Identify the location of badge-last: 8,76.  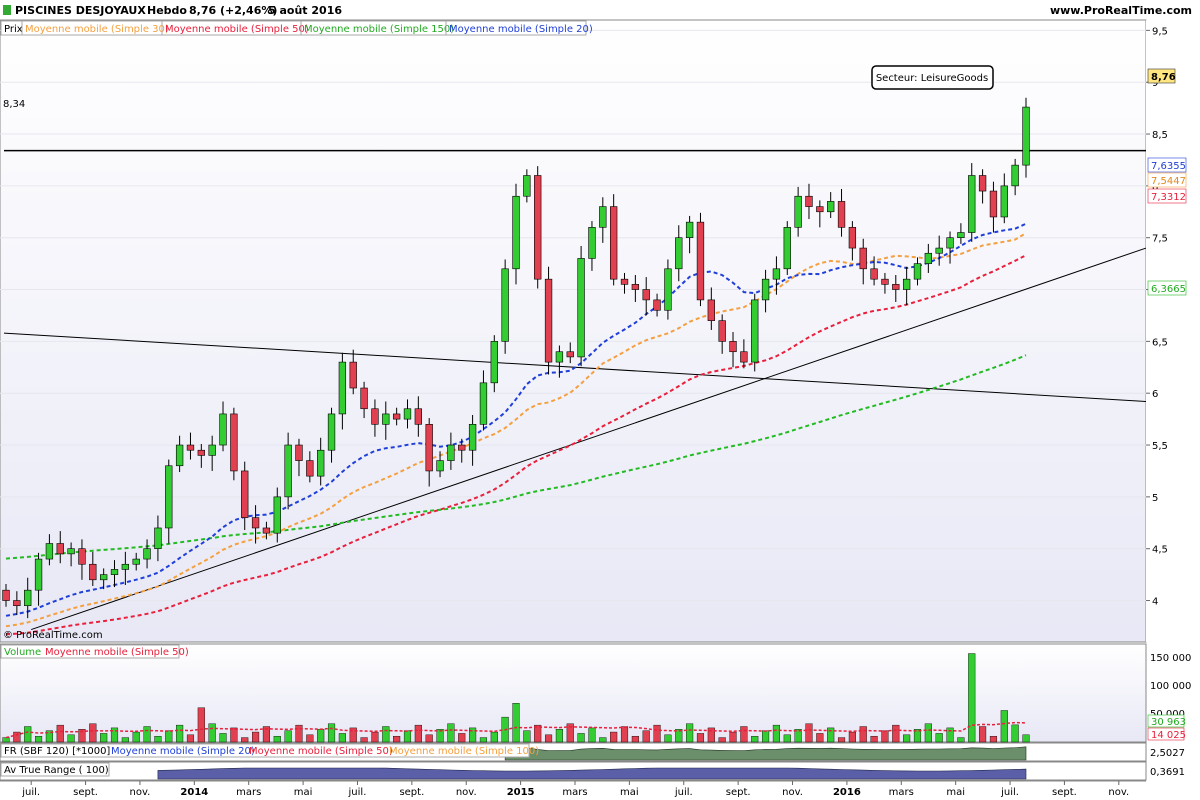
(1163, 77).